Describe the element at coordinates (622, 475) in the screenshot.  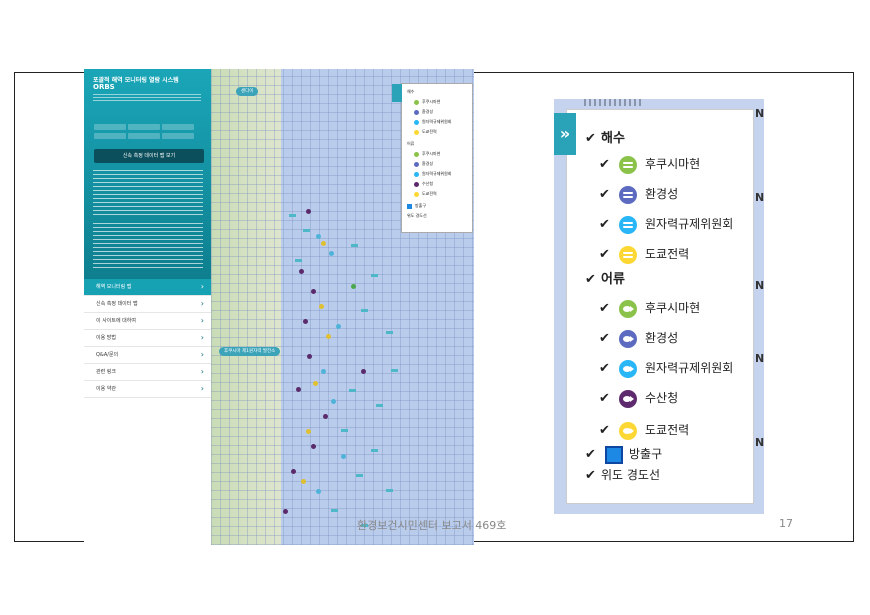
I see `legend-item-gridlines: ✔ 위도 경도선` at that location.